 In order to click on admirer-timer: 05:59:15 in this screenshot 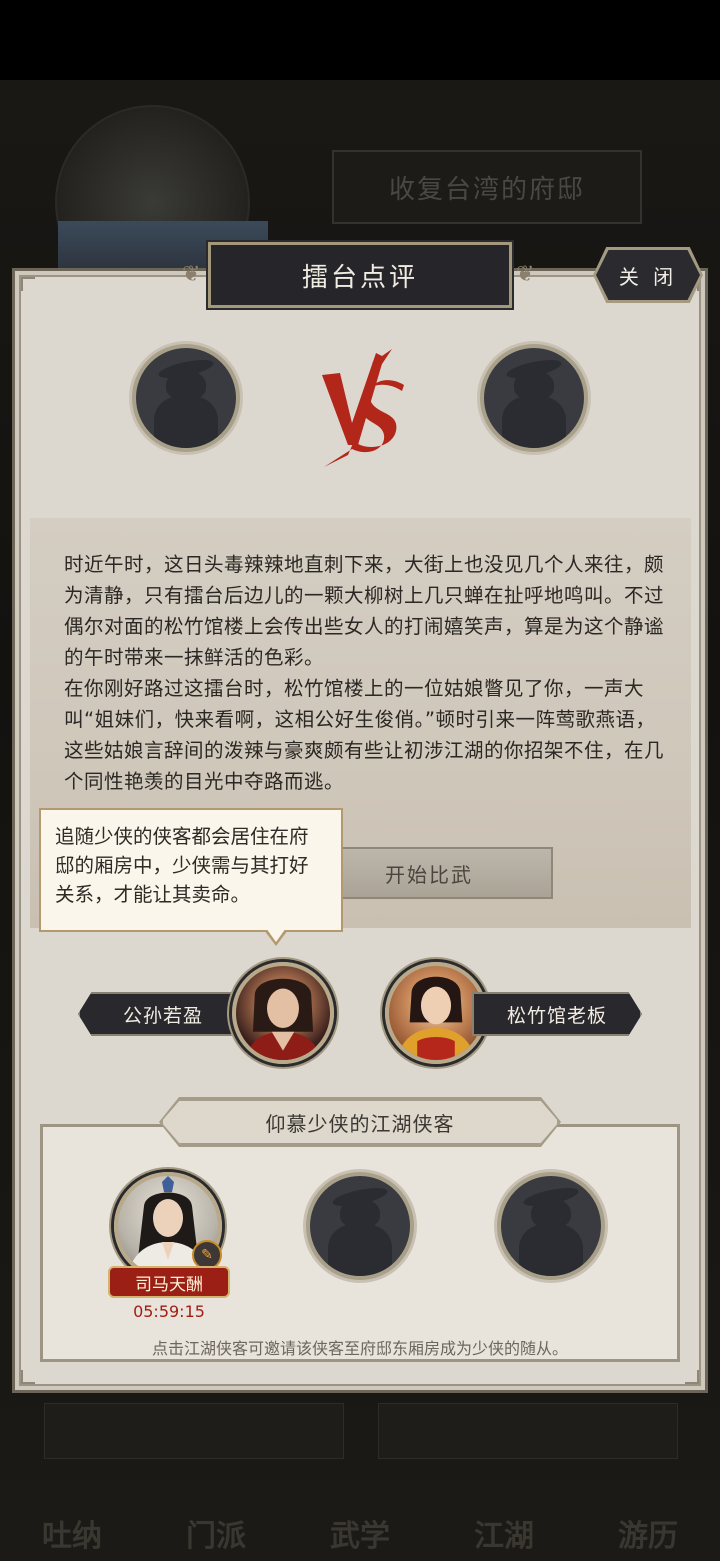, I will do `click(169, 1311)`.